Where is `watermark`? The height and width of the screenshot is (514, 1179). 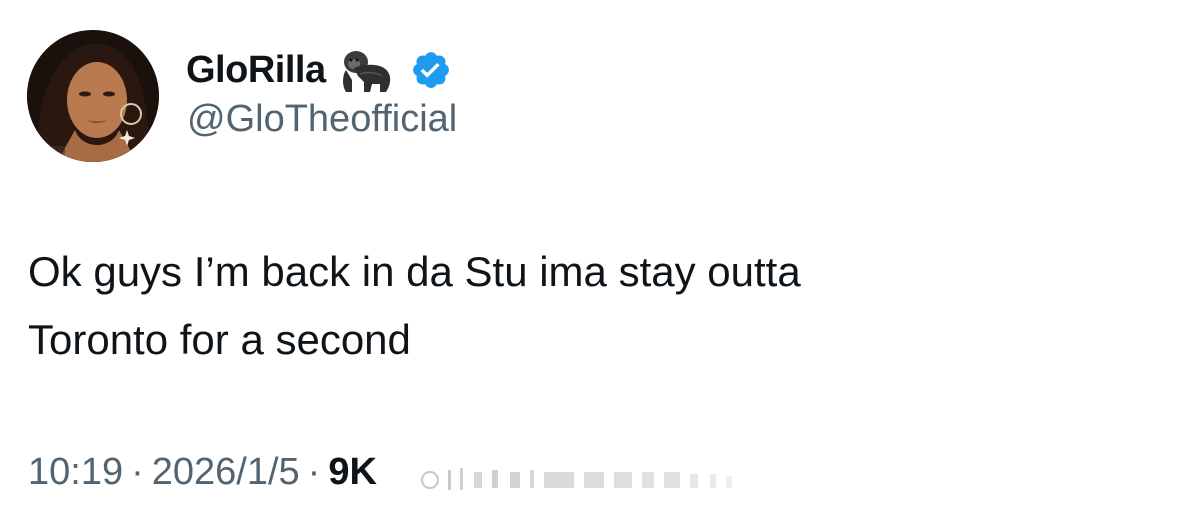
watermark is located at coordinates (576, 479).